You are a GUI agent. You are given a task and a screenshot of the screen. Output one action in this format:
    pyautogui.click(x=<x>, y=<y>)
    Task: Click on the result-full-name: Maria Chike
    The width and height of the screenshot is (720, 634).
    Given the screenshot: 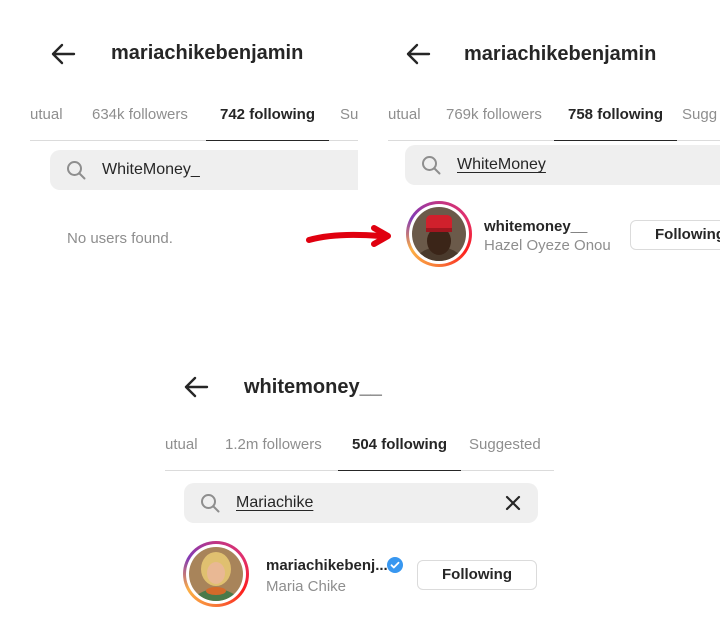 What is the action you would take?
    pyautogui.click(x=306, y=586)
    